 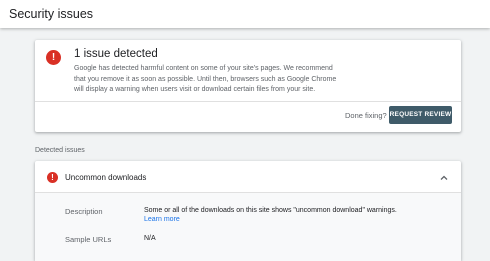 I want to click on description-label: Description, so click(x=84, y=211).